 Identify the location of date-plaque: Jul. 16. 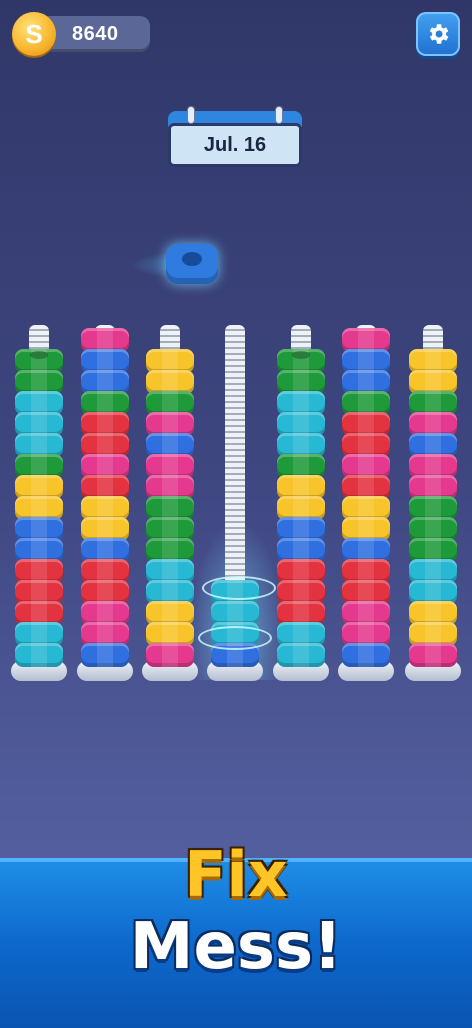
(235, 137).